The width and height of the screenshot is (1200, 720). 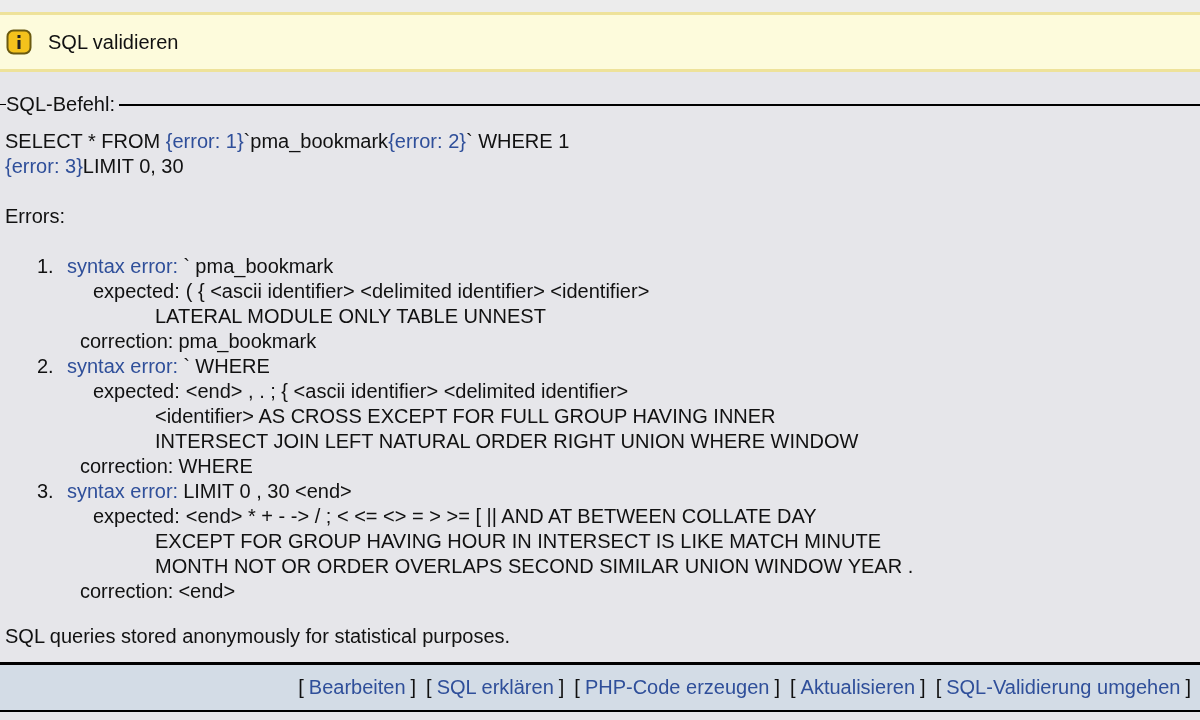 I want to click on fieldset-legend: SQL-Befehl:, so click(x=60, y=104).